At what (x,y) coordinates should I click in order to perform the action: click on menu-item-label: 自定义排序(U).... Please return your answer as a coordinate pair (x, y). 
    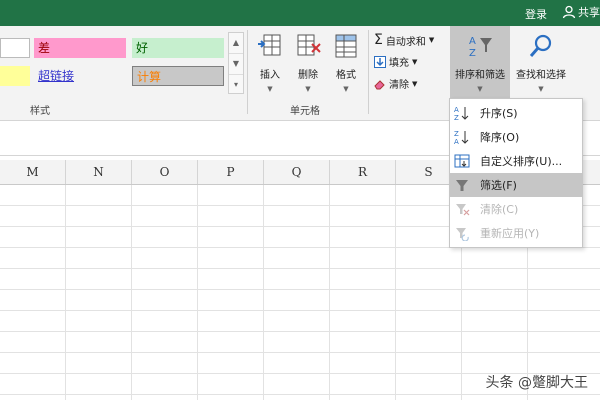
    Looking at the image, I should click on (521, 161).